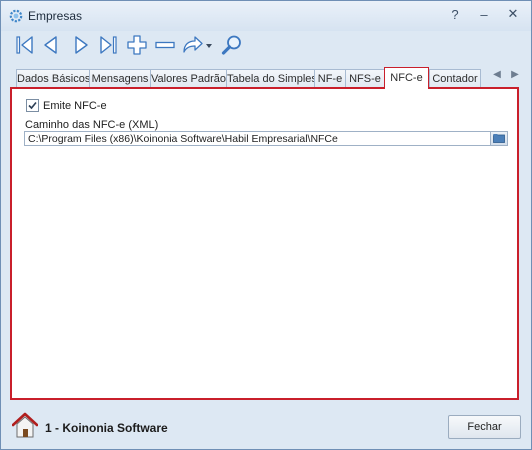  I want to click on footer-bar: 1 - Koinonia Software Fechar, so click(266, 426).